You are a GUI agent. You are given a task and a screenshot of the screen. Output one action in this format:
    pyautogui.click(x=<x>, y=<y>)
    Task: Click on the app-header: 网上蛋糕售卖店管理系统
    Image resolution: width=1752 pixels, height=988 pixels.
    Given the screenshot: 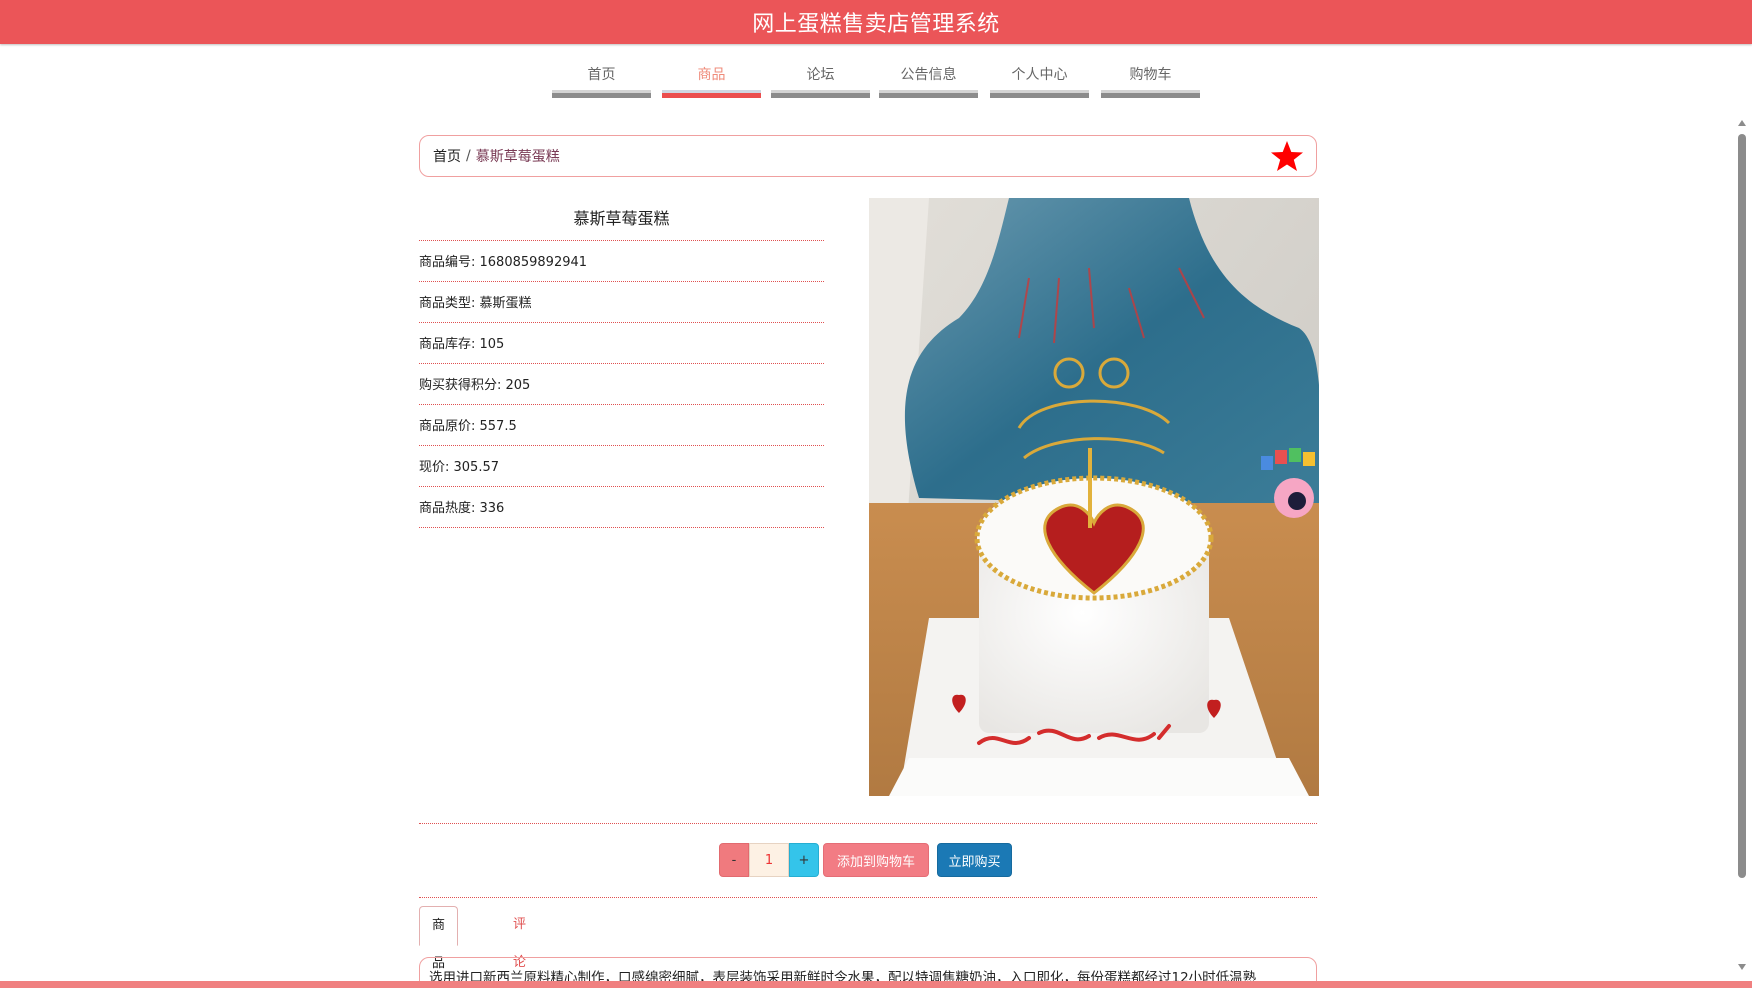 What is the action you would take?
    pyautogui.click(x=876, y=22)
    